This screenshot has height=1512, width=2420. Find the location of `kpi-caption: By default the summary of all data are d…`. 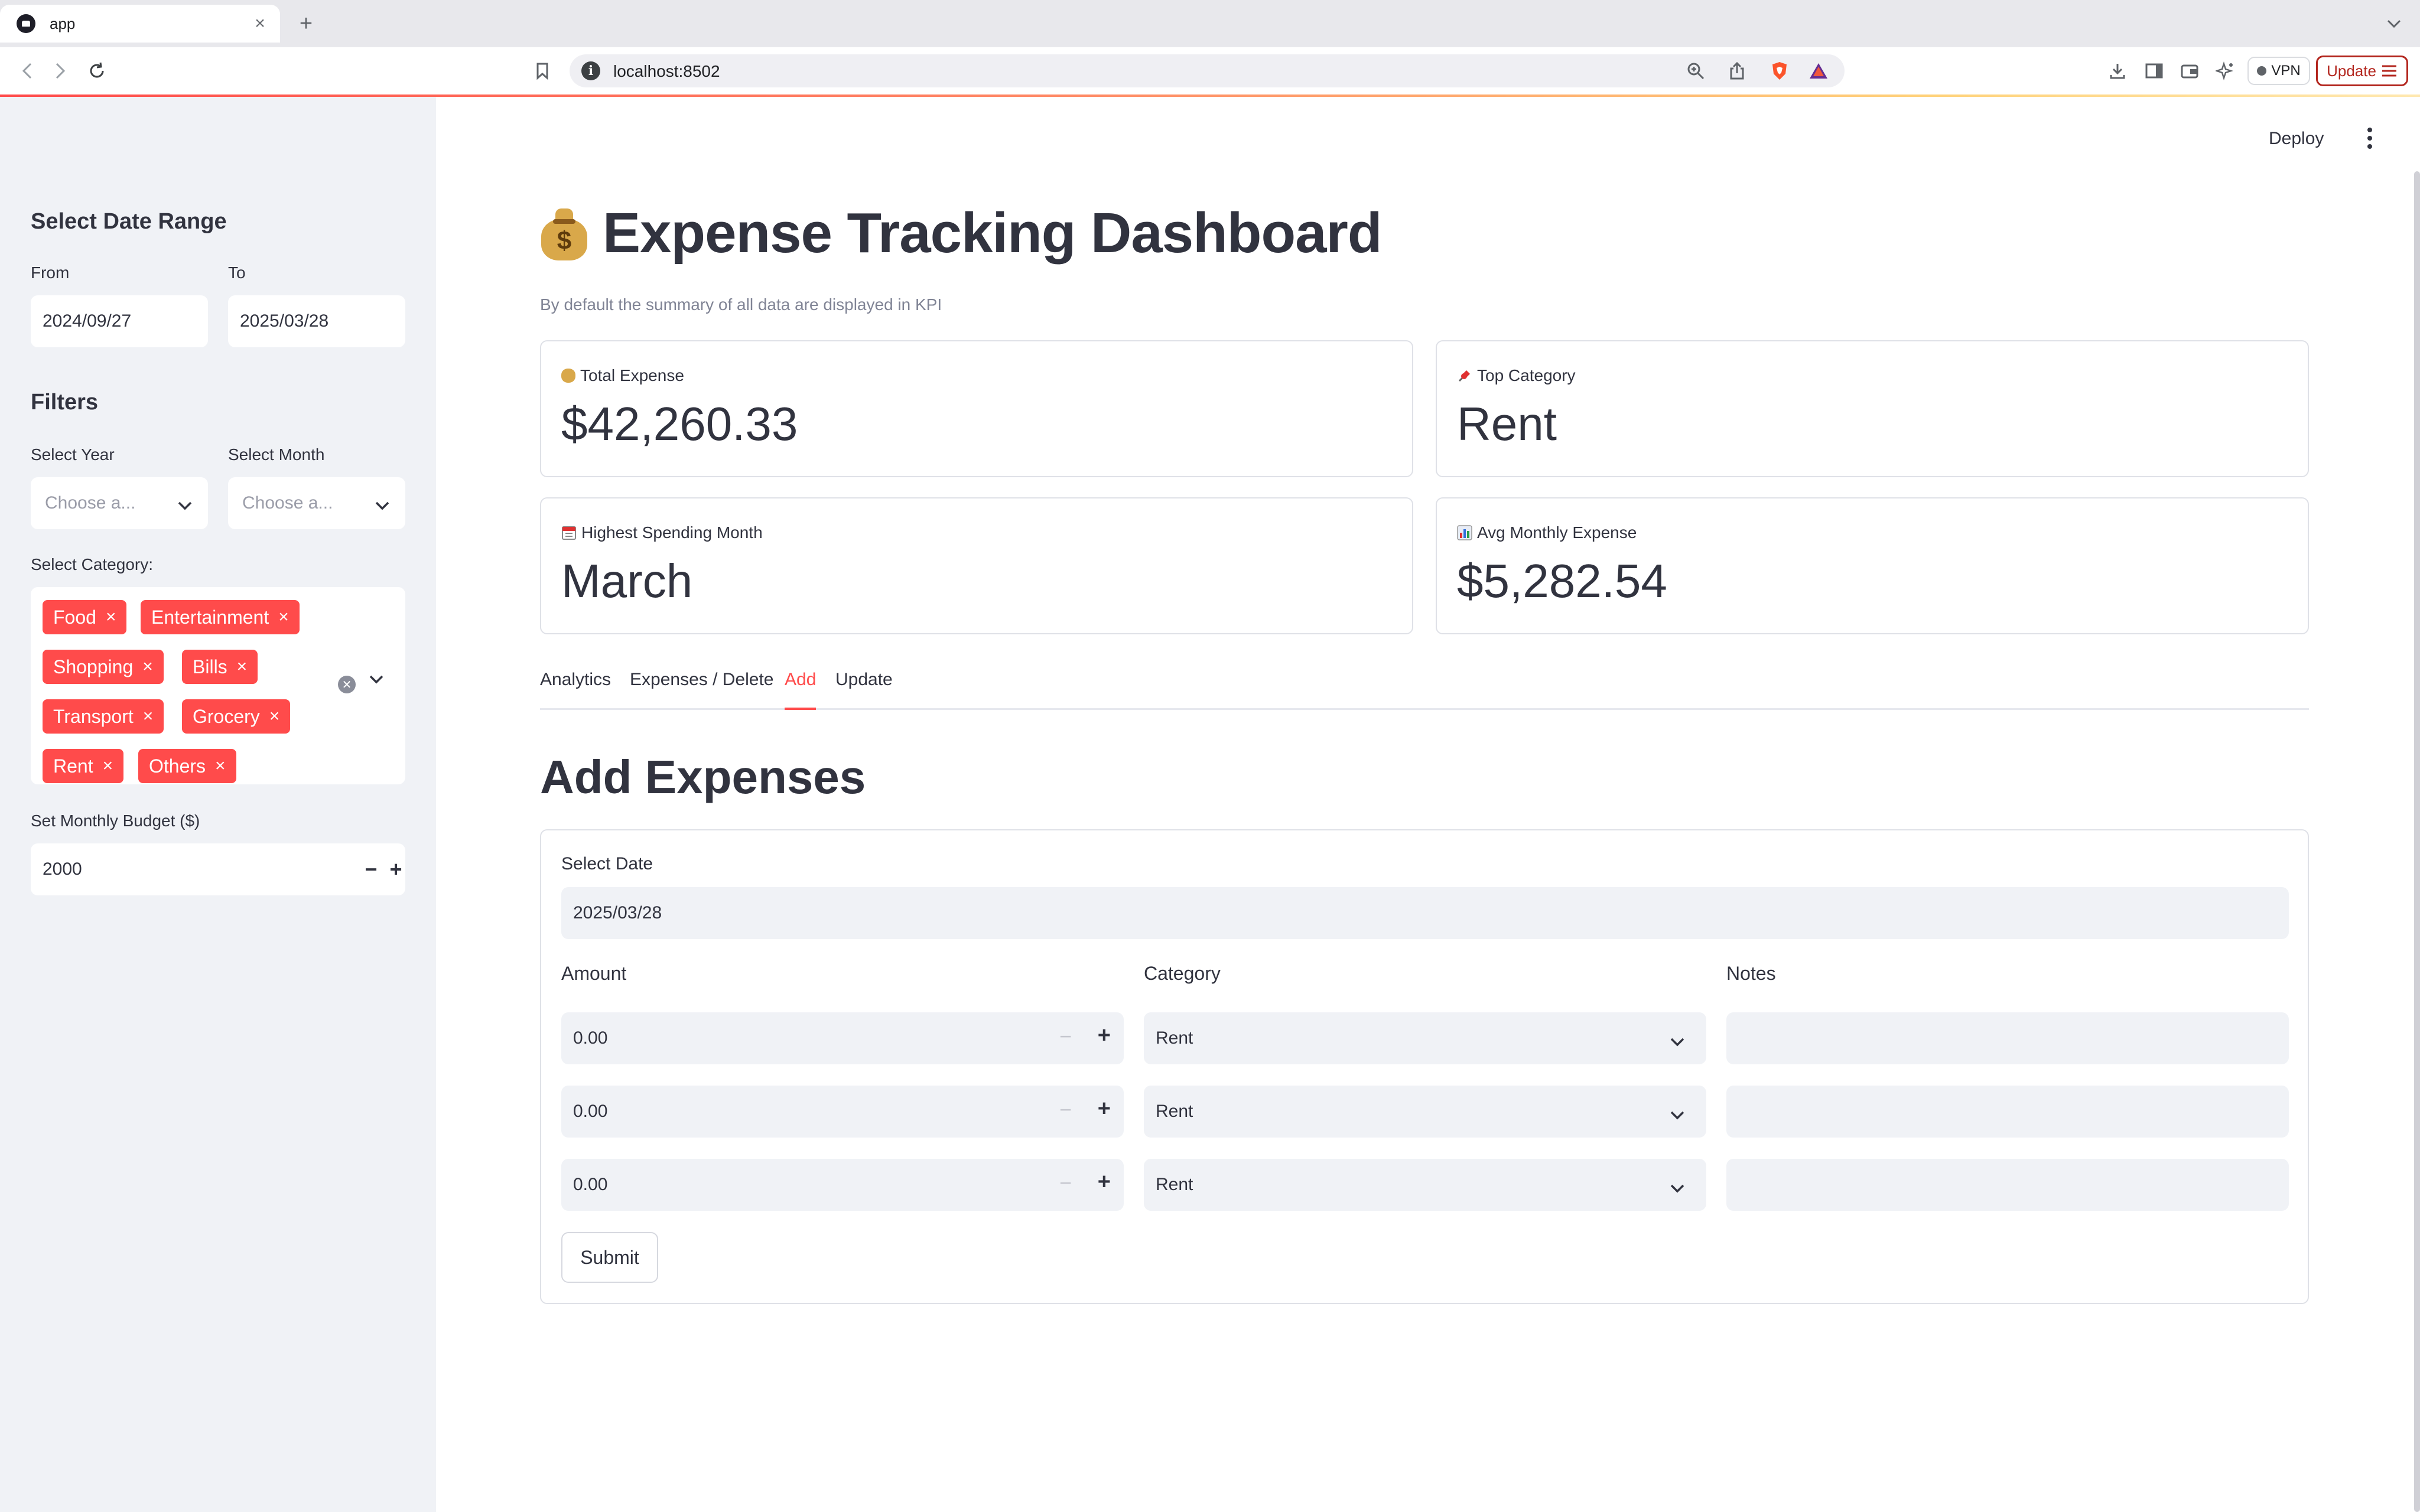

kpi-caption: By default the summary of all data are d… is located at coordinates (741, 304).